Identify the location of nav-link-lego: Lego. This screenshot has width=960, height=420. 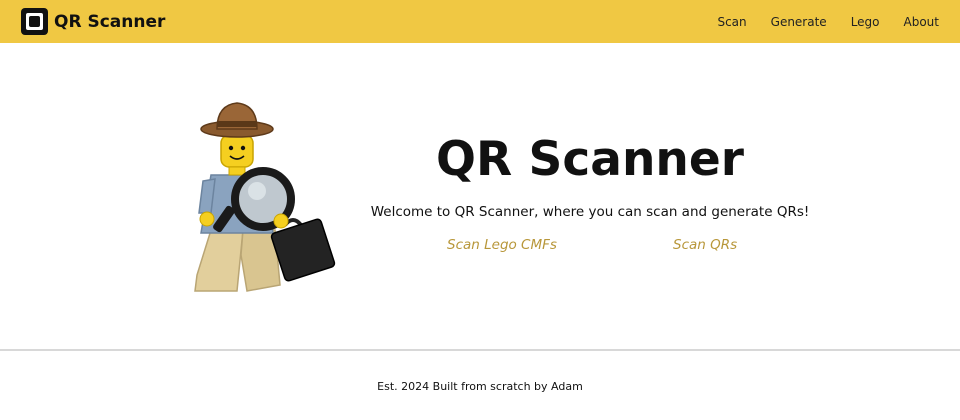
(865, 22).